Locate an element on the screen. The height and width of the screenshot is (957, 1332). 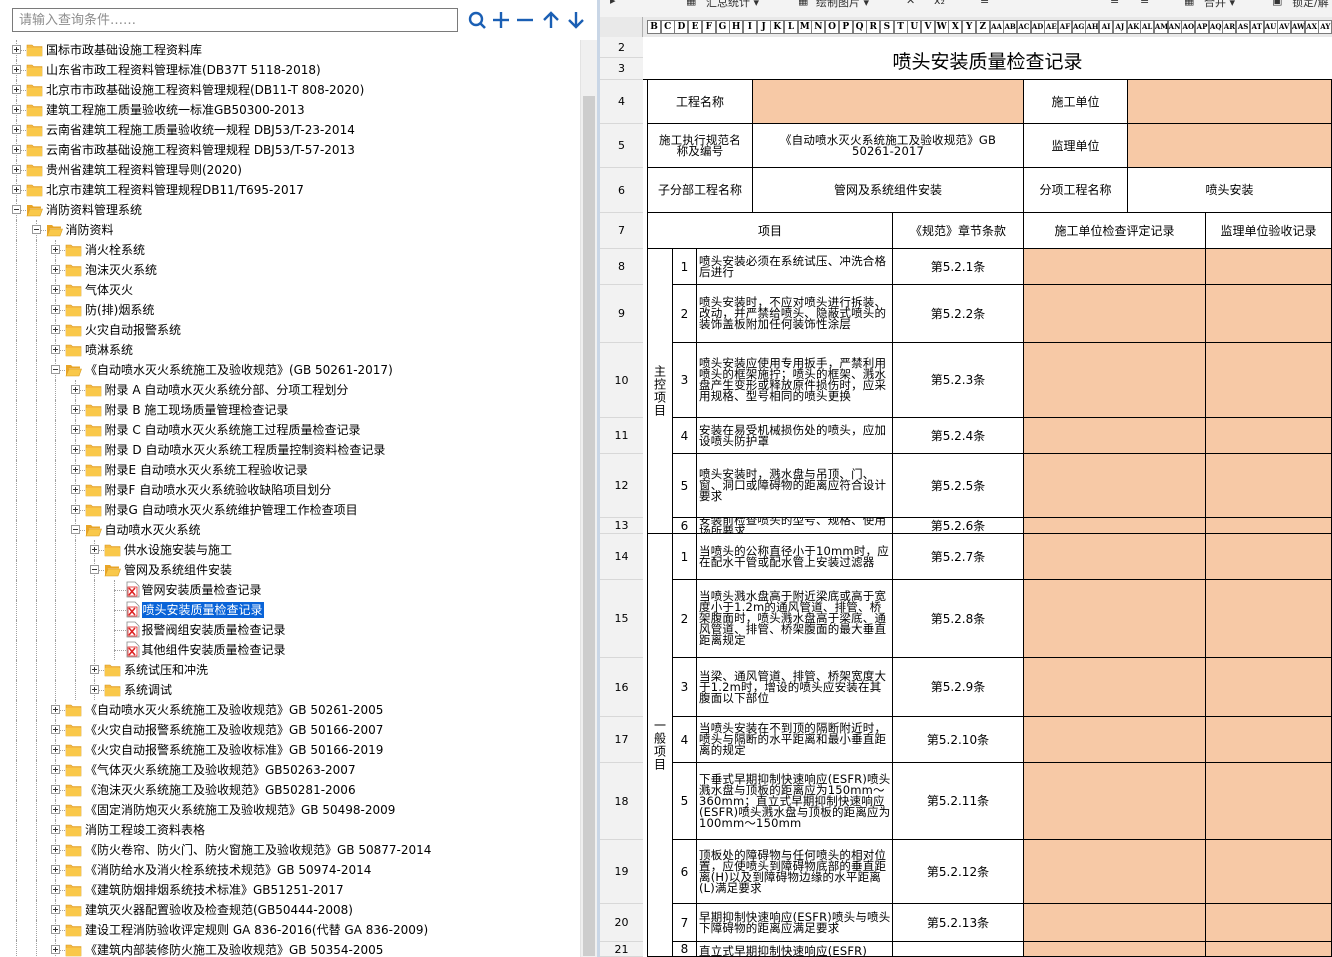
item-clause: 第5.2.13条 is located at coordinates (958, 923).